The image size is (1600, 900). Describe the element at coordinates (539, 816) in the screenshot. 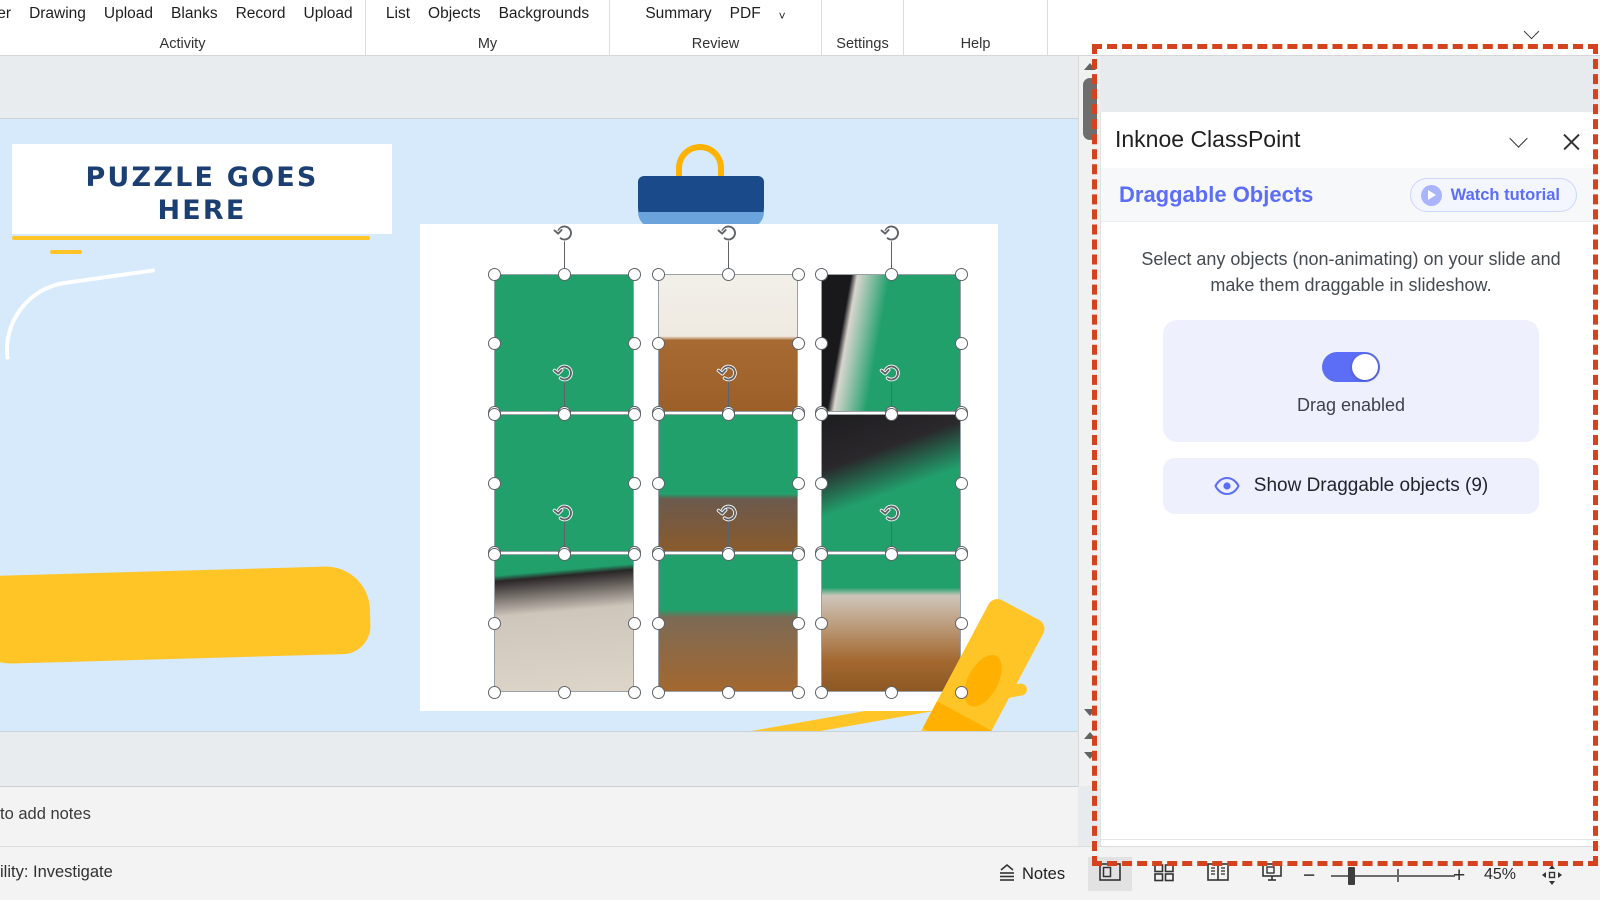

I see `notes-pane: to add notes` at that location.